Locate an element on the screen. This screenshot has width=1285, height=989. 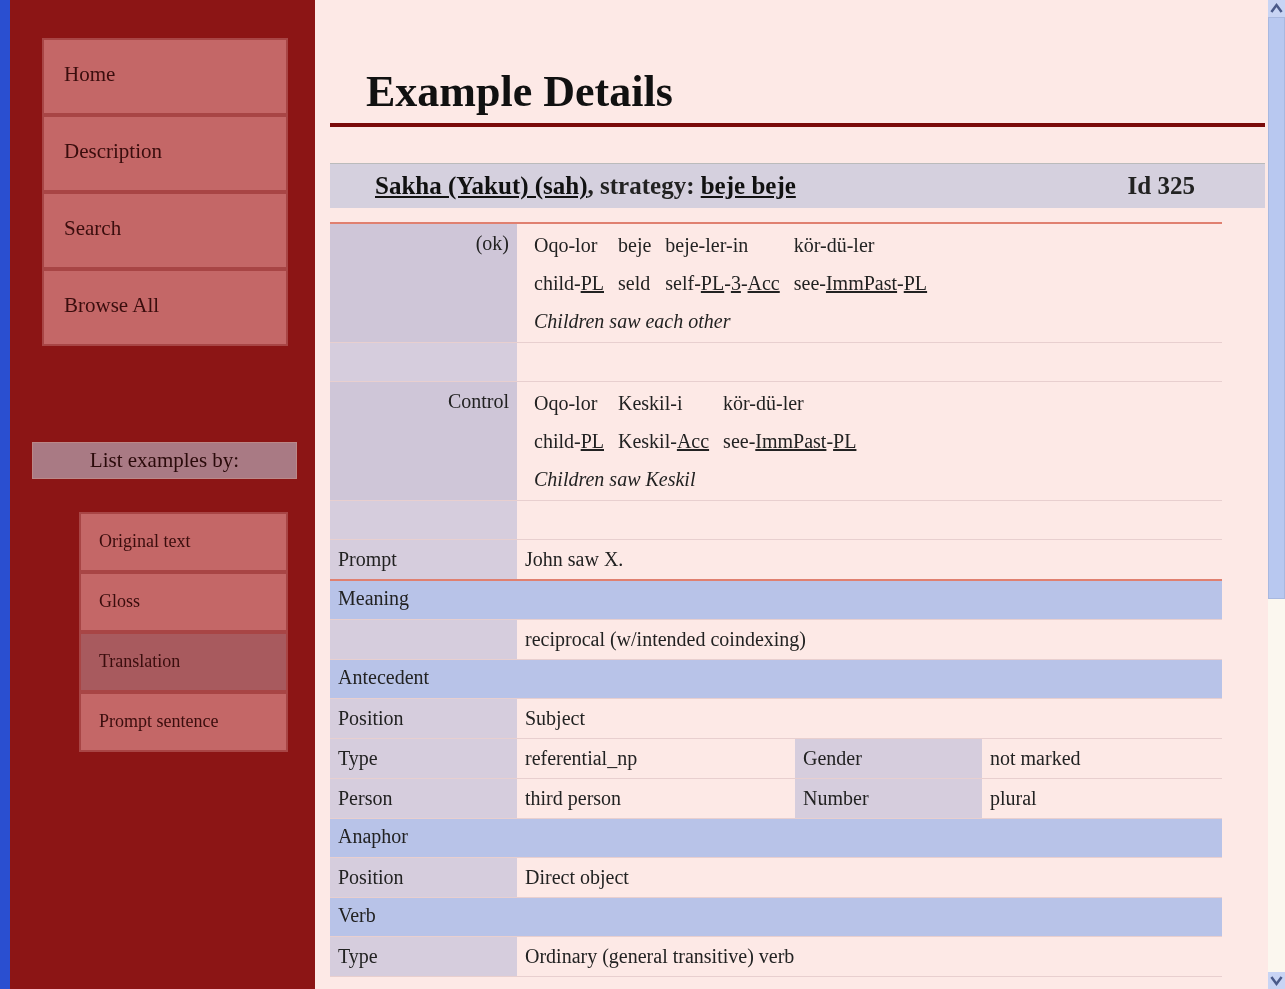
word: beje is located at coordinates (635, 246).